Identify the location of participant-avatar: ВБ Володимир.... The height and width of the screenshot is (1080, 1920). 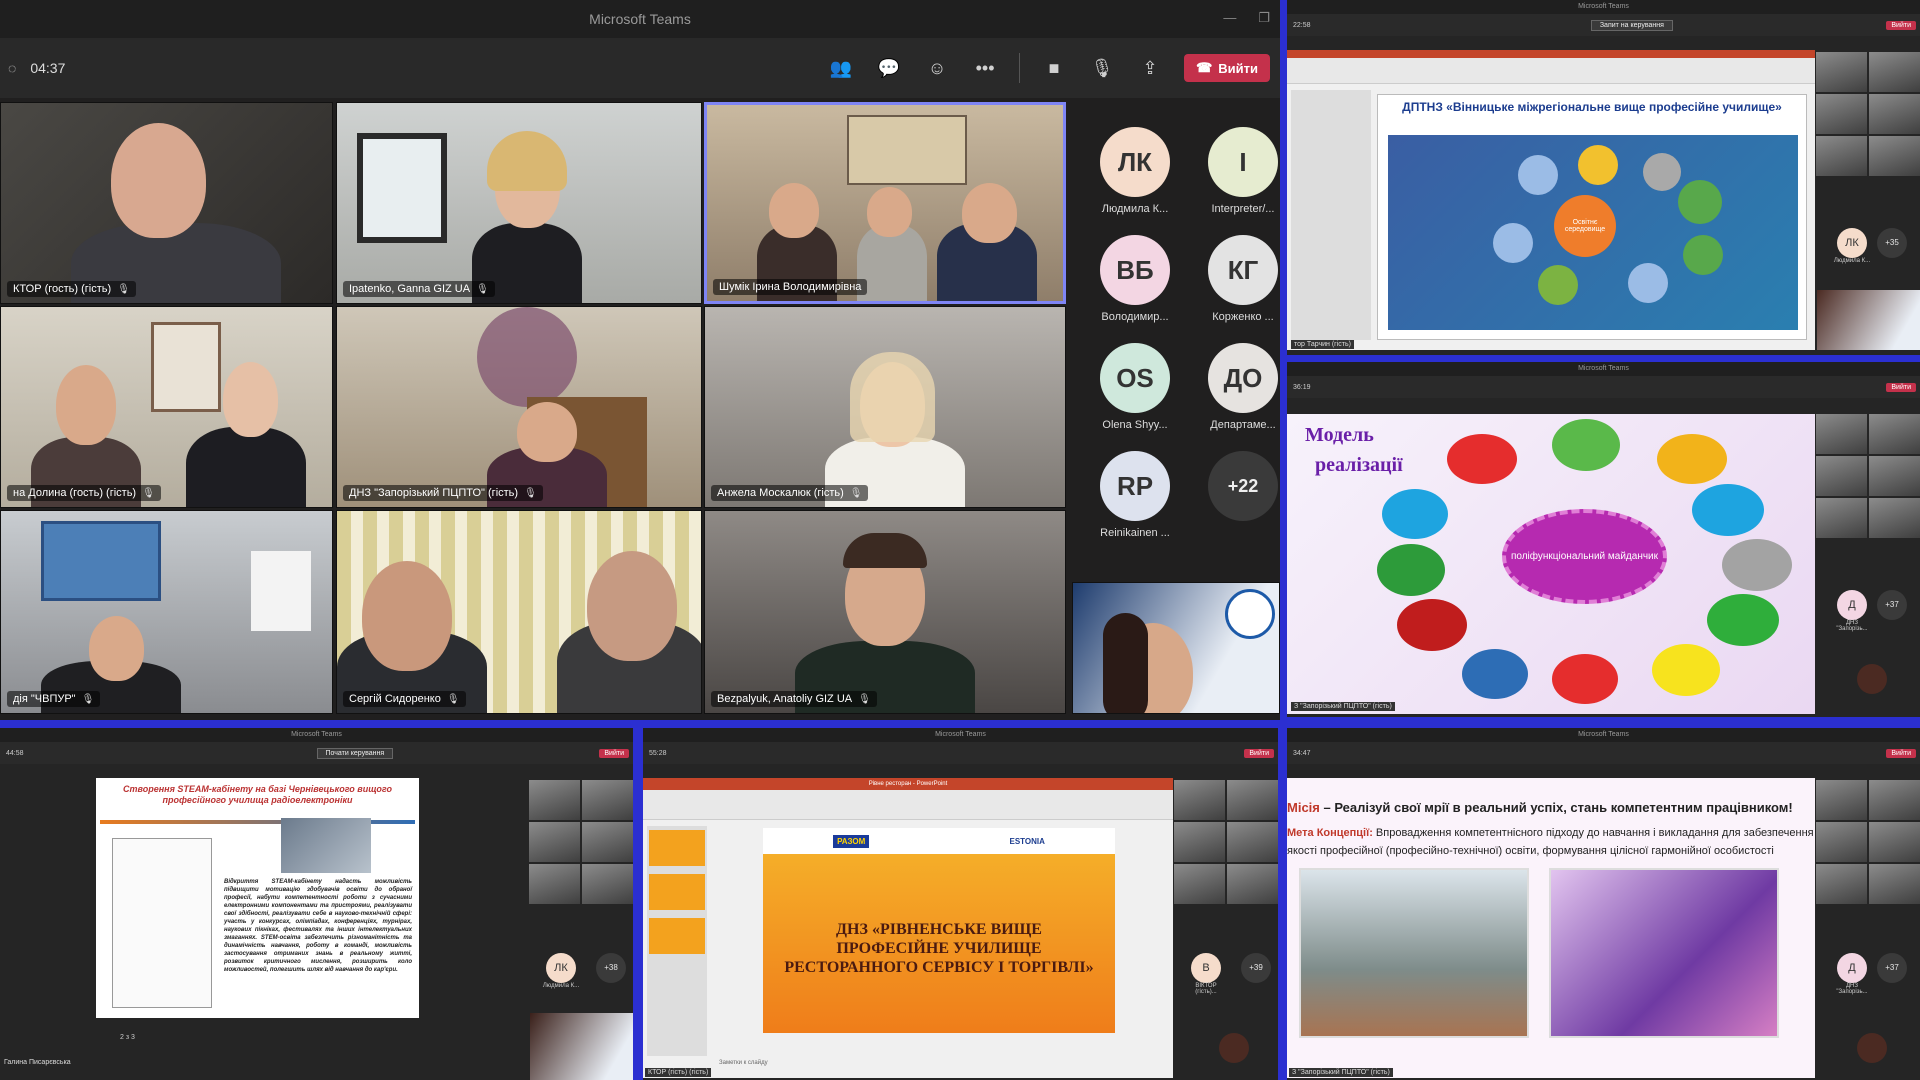
(1135, 279).